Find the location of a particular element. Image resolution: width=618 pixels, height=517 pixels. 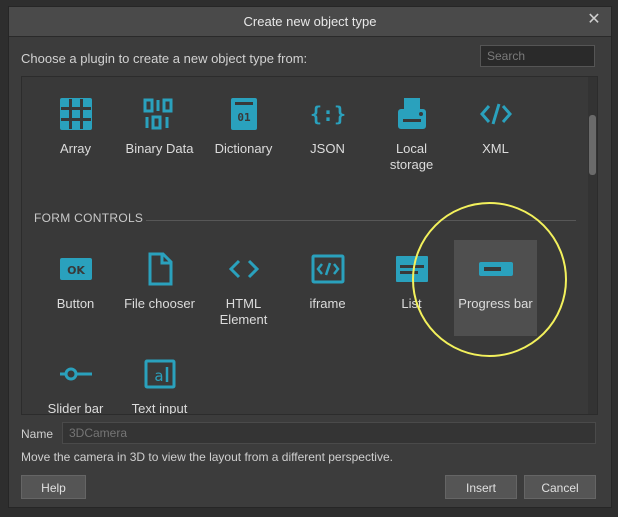

plugin-label: Slider bar is located at coordinates (75, 408).